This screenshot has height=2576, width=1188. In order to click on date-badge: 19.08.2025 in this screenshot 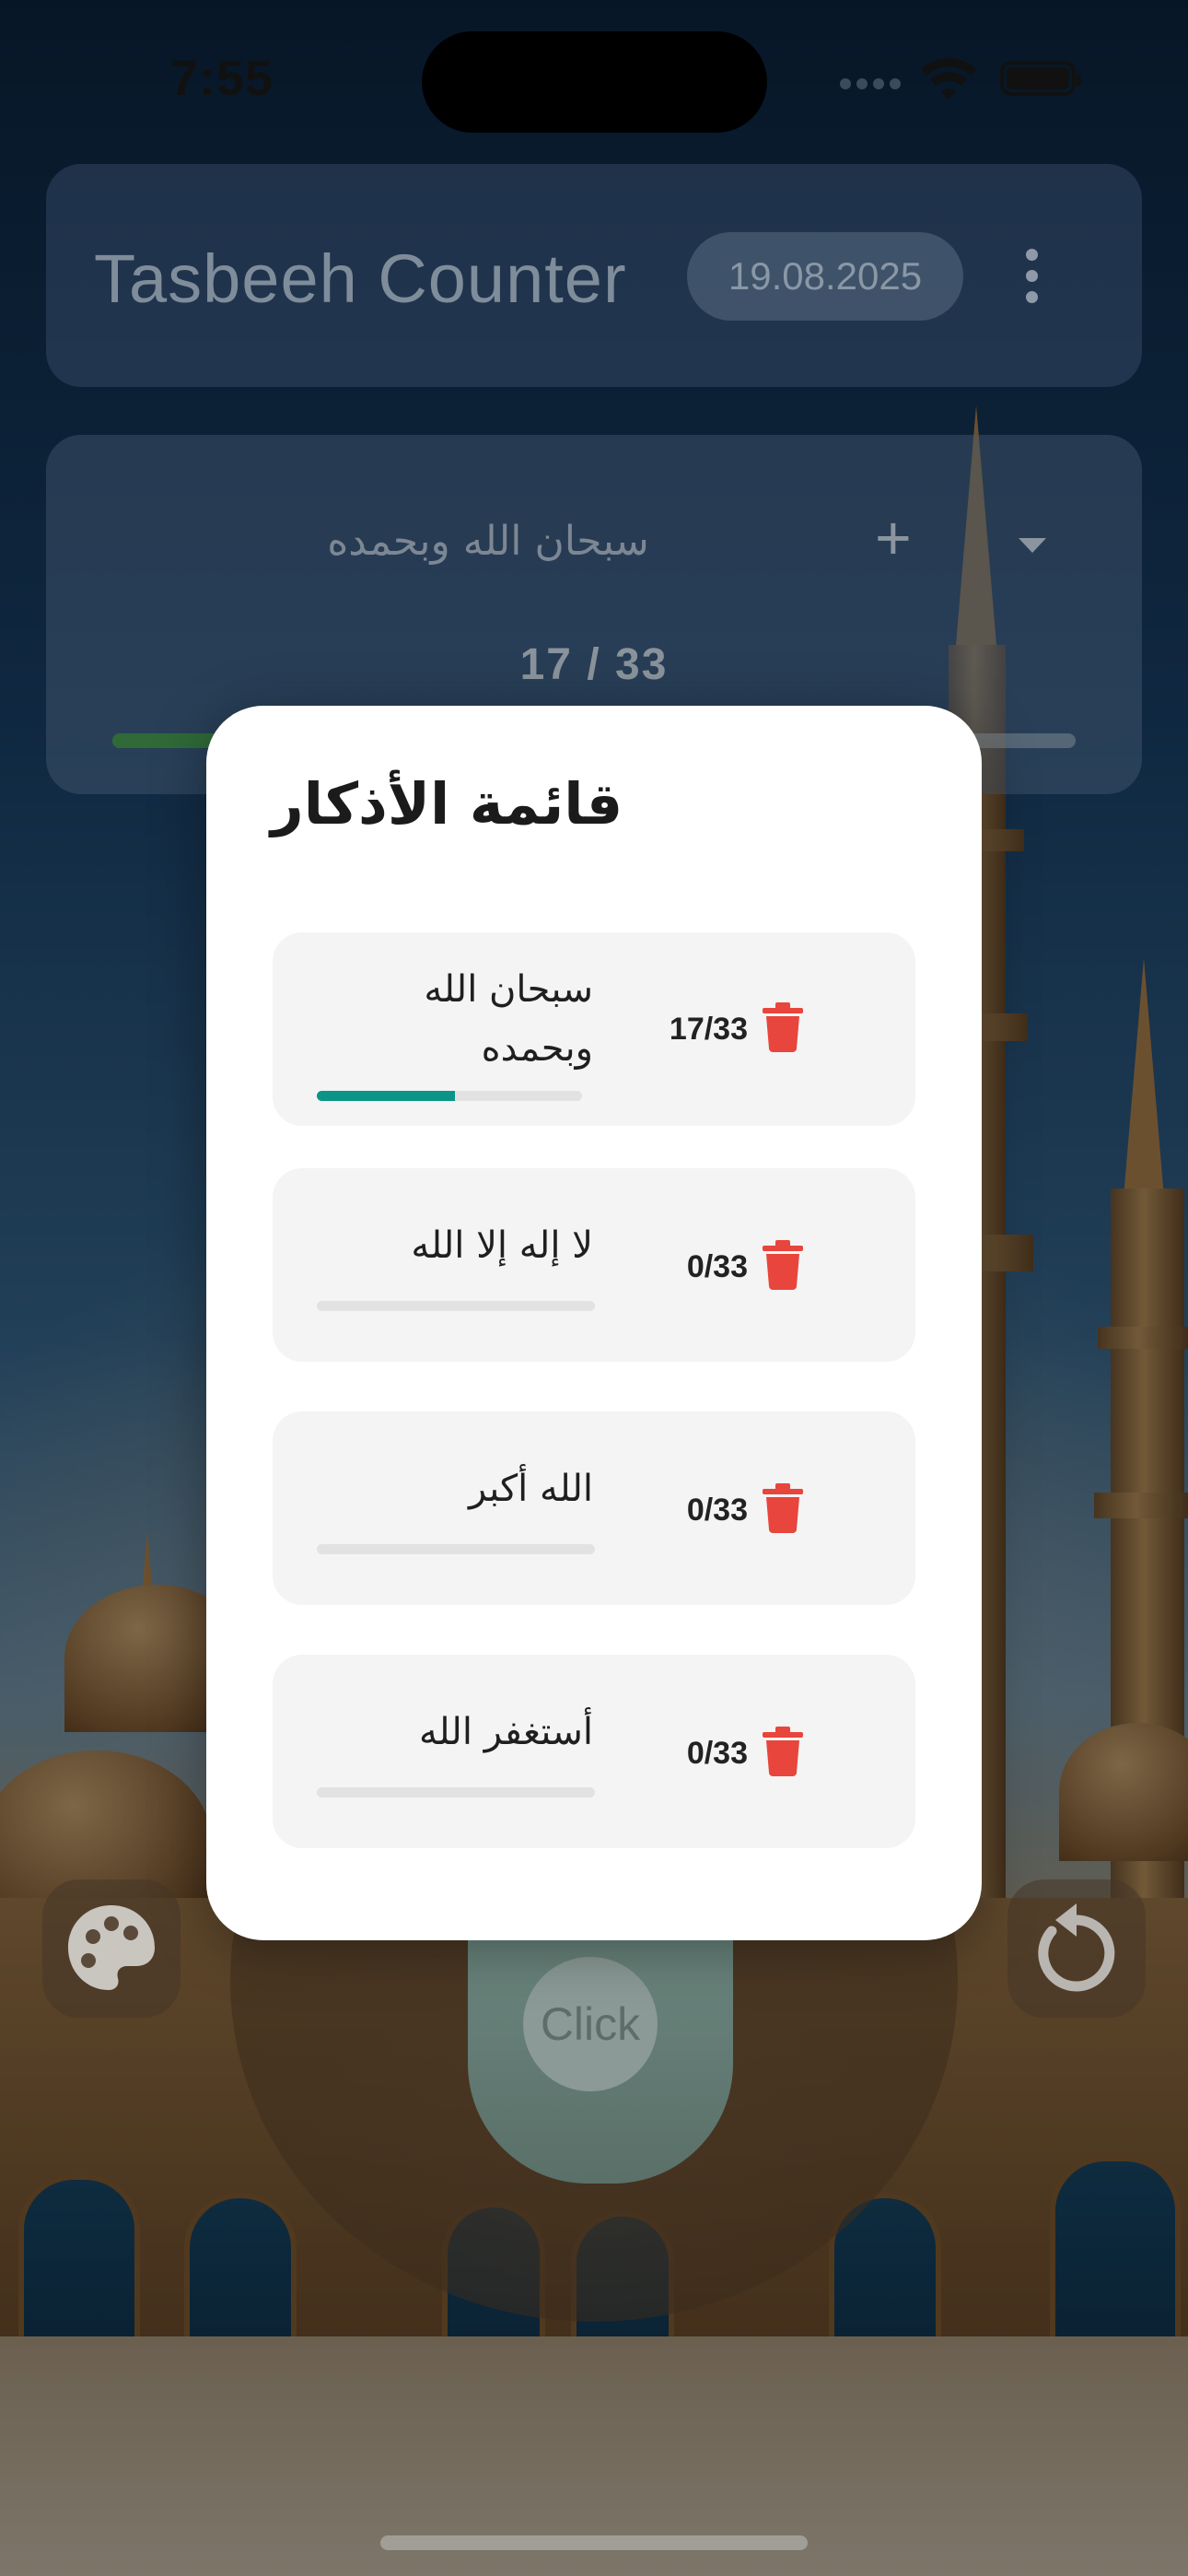, I will do `click(825, 276)`.